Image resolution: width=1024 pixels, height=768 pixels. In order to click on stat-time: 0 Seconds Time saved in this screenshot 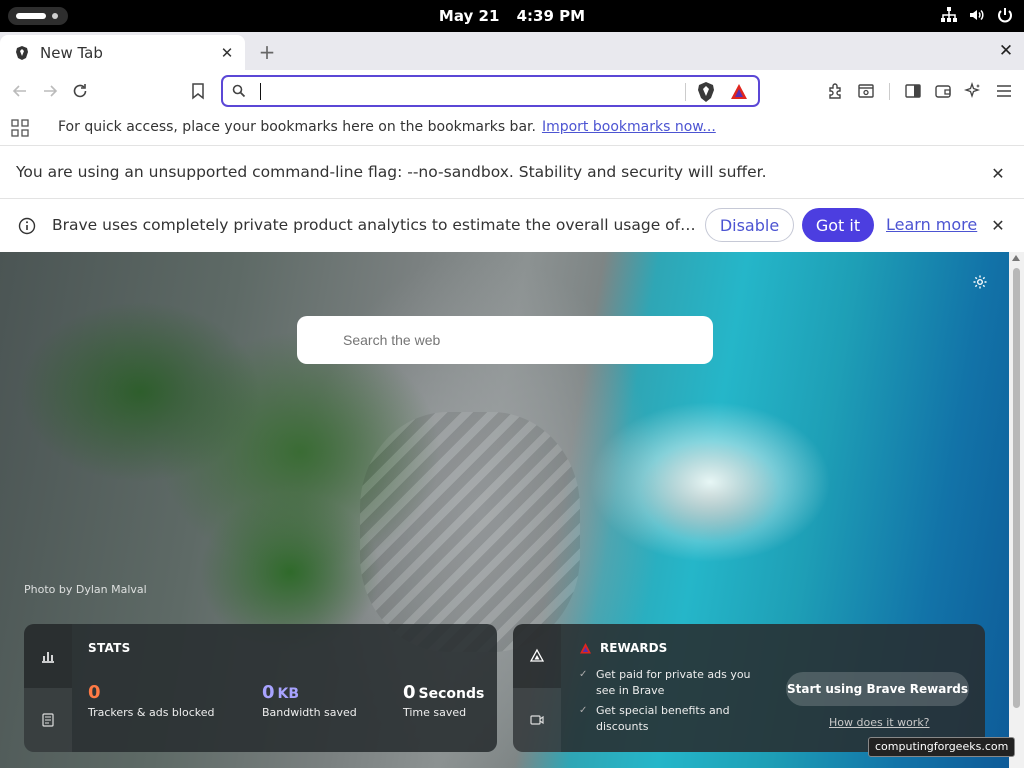, I will do `click(443, 700)`.